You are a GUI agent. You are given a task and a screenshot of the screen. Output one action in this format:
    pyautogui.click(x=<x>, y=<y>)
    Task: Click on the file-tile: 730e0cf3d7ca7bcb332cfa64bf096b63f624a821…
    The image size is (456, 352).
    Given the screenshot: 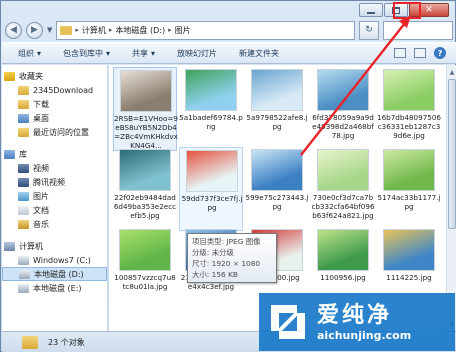 What is the action you would take?
    pyautogui.click(x=343, y=189)
    